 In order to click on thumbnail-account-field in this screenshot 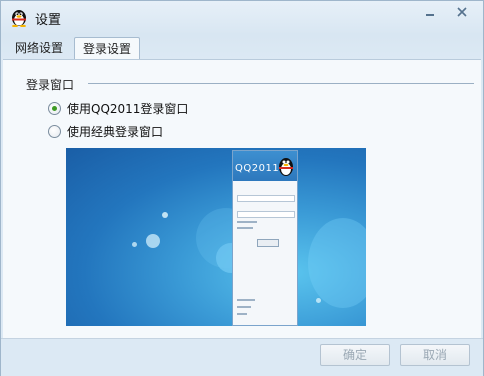, I will do `click(266, 198)`.